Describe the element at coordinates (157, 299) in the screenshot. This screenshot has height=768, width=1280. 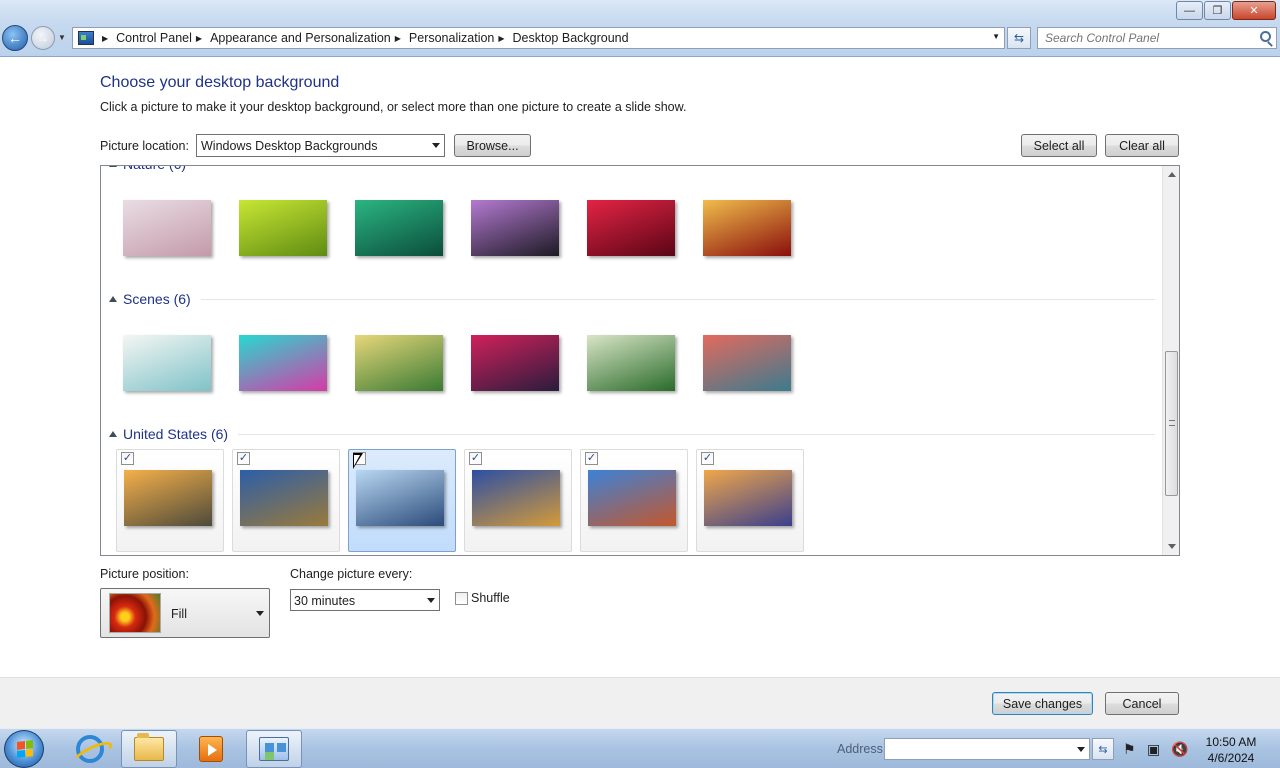
I see `group-name: Scenes (6)` at that location.